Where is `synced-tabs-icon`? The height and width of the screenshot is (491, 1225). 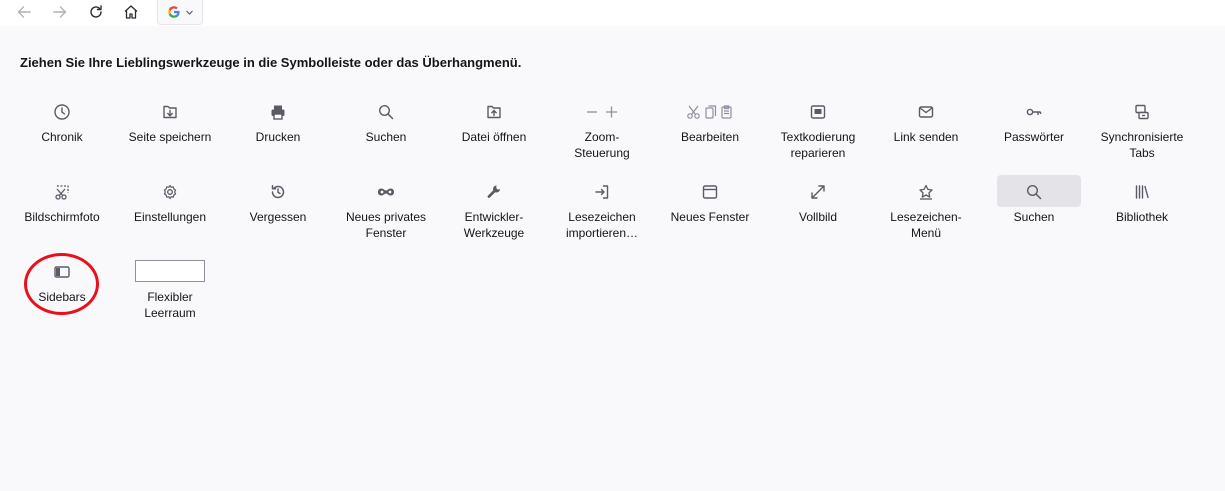 synced-tabs-icon is located at coordinates (1142, 112).